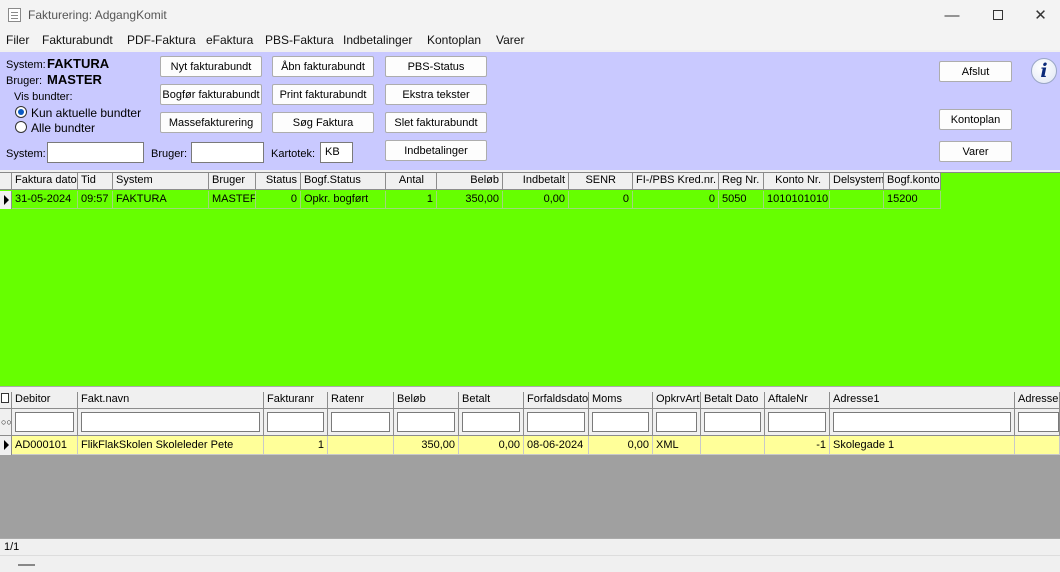  I want to click on filter-input-ratenr, so click(360, 422).